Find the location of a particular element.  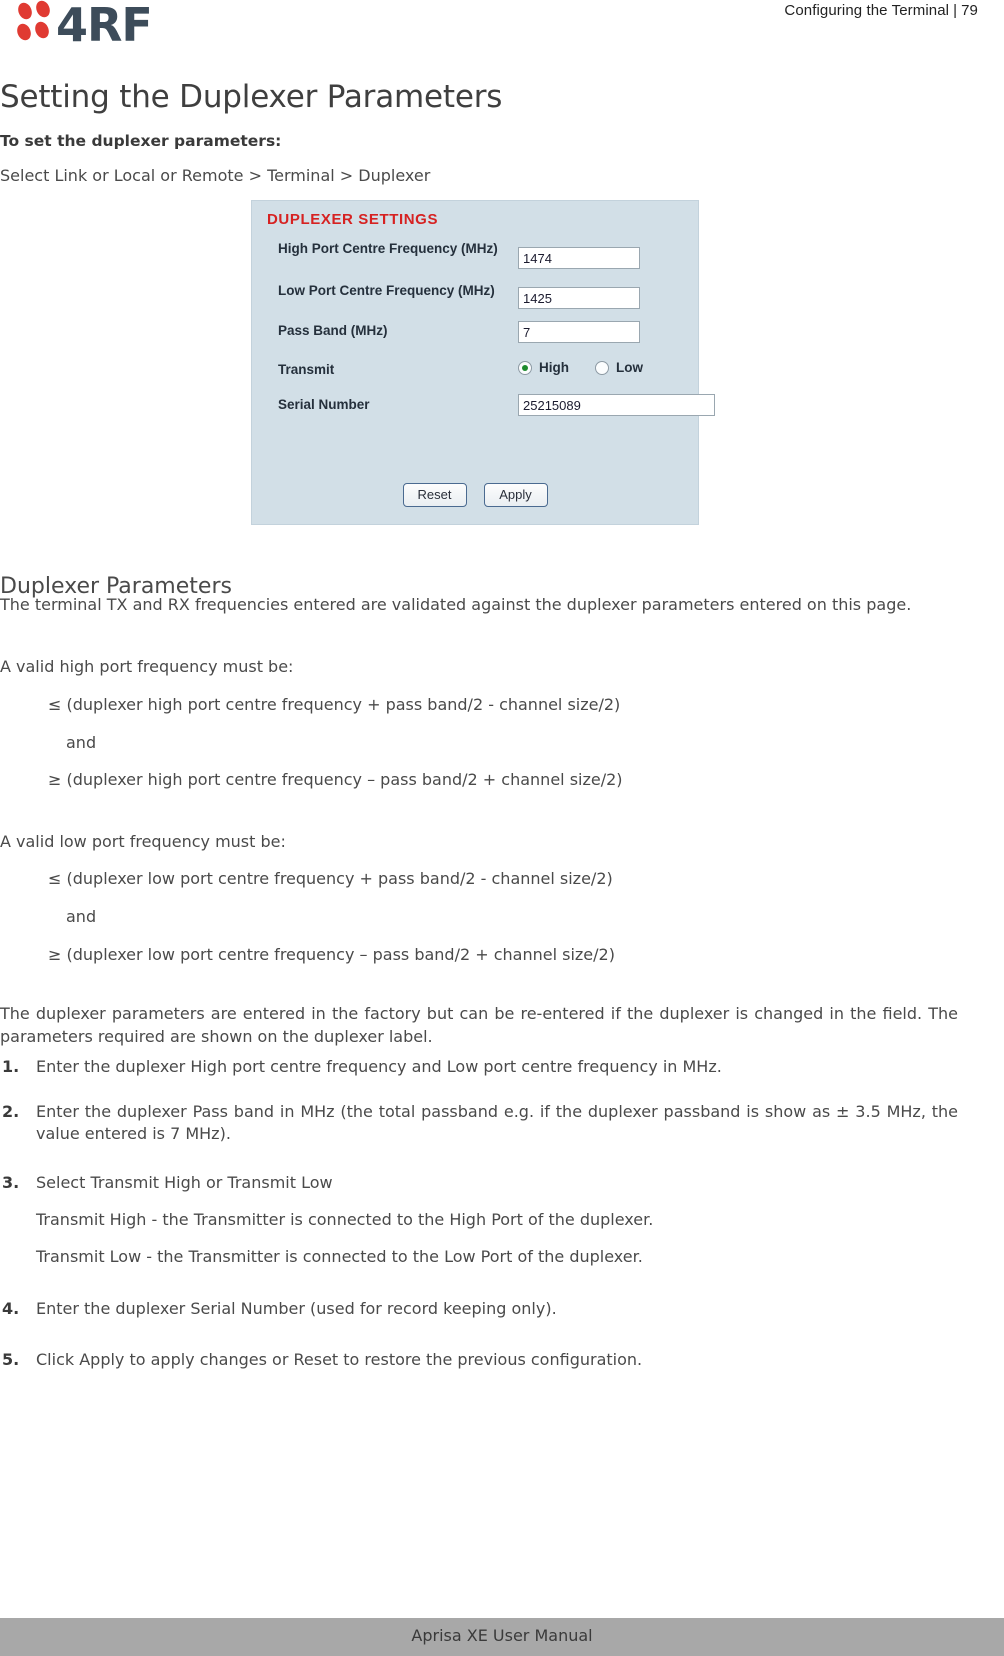

high-port-input: 1474 is located at coordinates (579, 258).